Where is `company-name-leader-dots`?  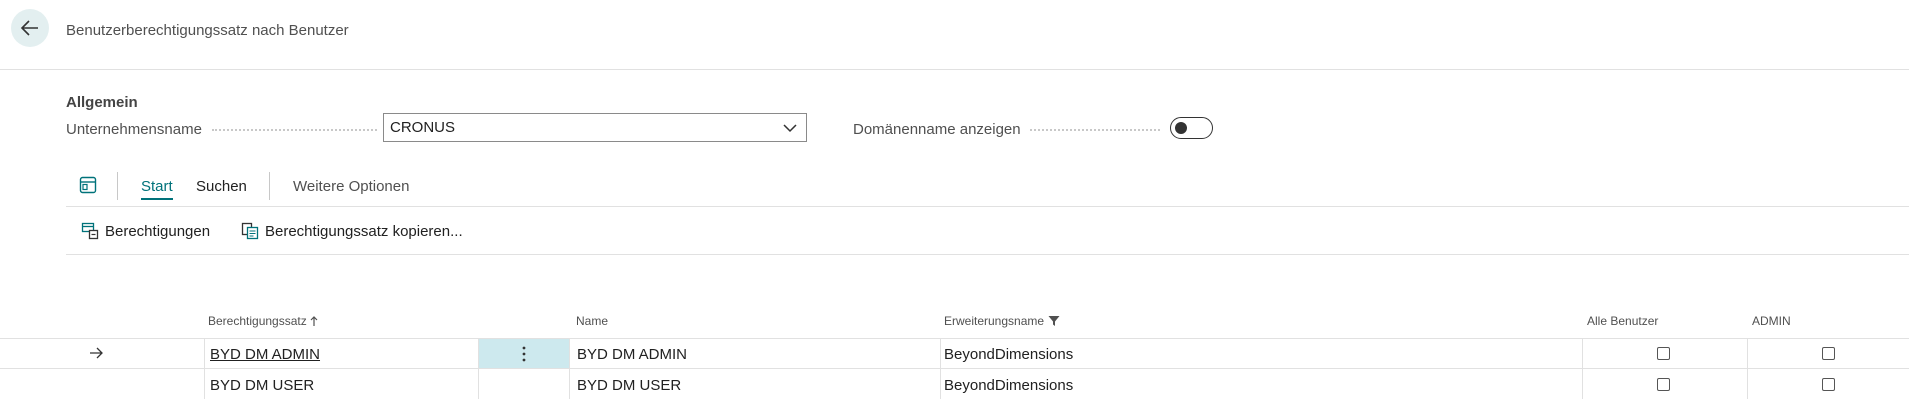
company-name-leader-dots is located at coordinates (294, 130).